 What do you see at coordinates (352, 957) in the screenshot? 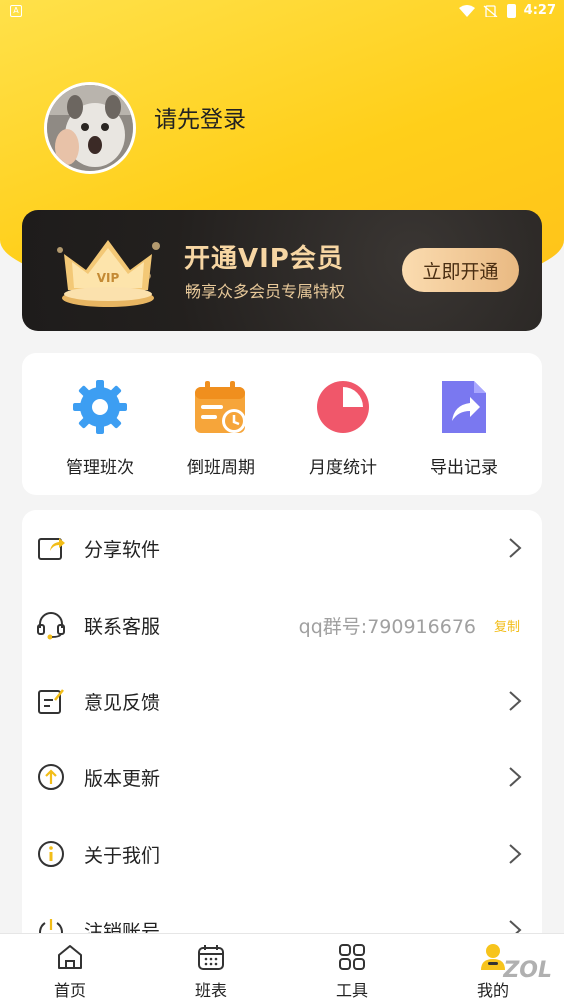
I see `grid-icon` at bounding box center [352, 957].